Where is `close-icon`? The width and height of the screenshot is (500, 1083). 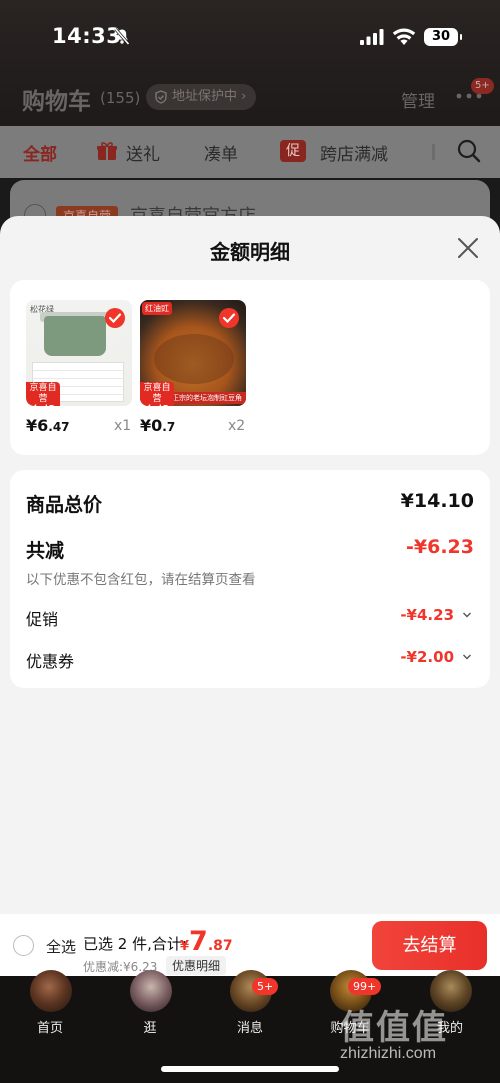 close-icon is located at coordinates (468, 248).